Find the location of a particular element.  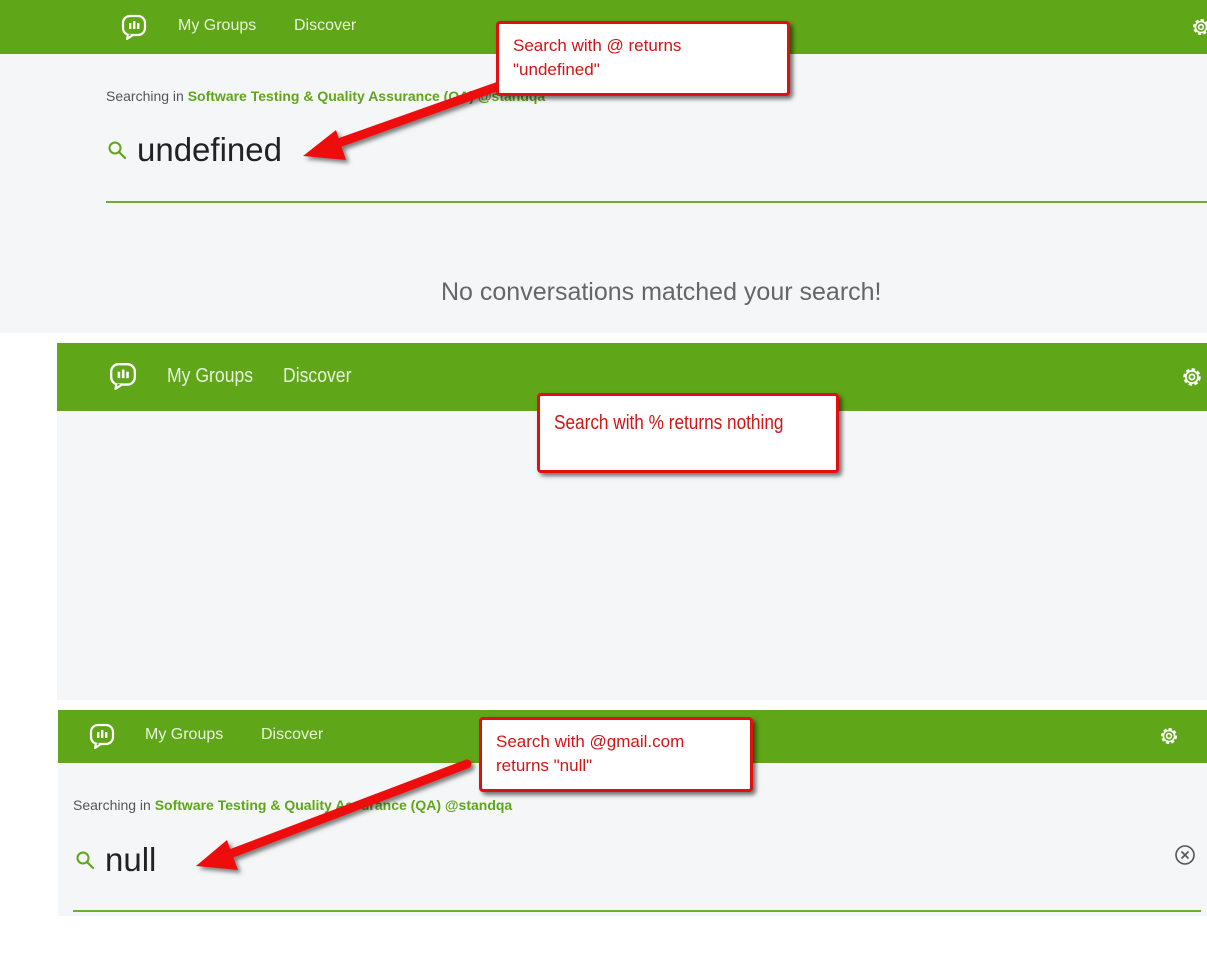

search-query-row: undefined is located at coordinates (194, 150).